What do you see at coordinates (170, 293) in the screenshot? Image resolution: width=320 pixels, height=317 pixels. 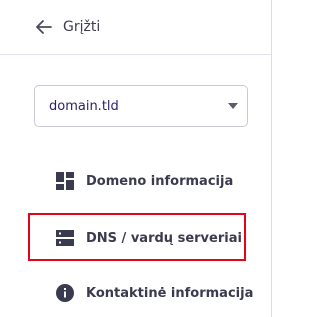 I see `sidebar-item-label: Kontaktinė informacija` at bounding box center [170, 293].